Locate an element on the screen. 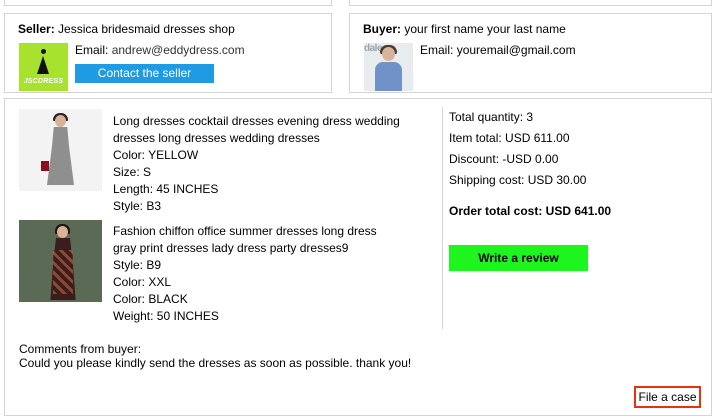  seller-name: Jessica bridesmaid dresses shop is located at coordinates (146, 29).